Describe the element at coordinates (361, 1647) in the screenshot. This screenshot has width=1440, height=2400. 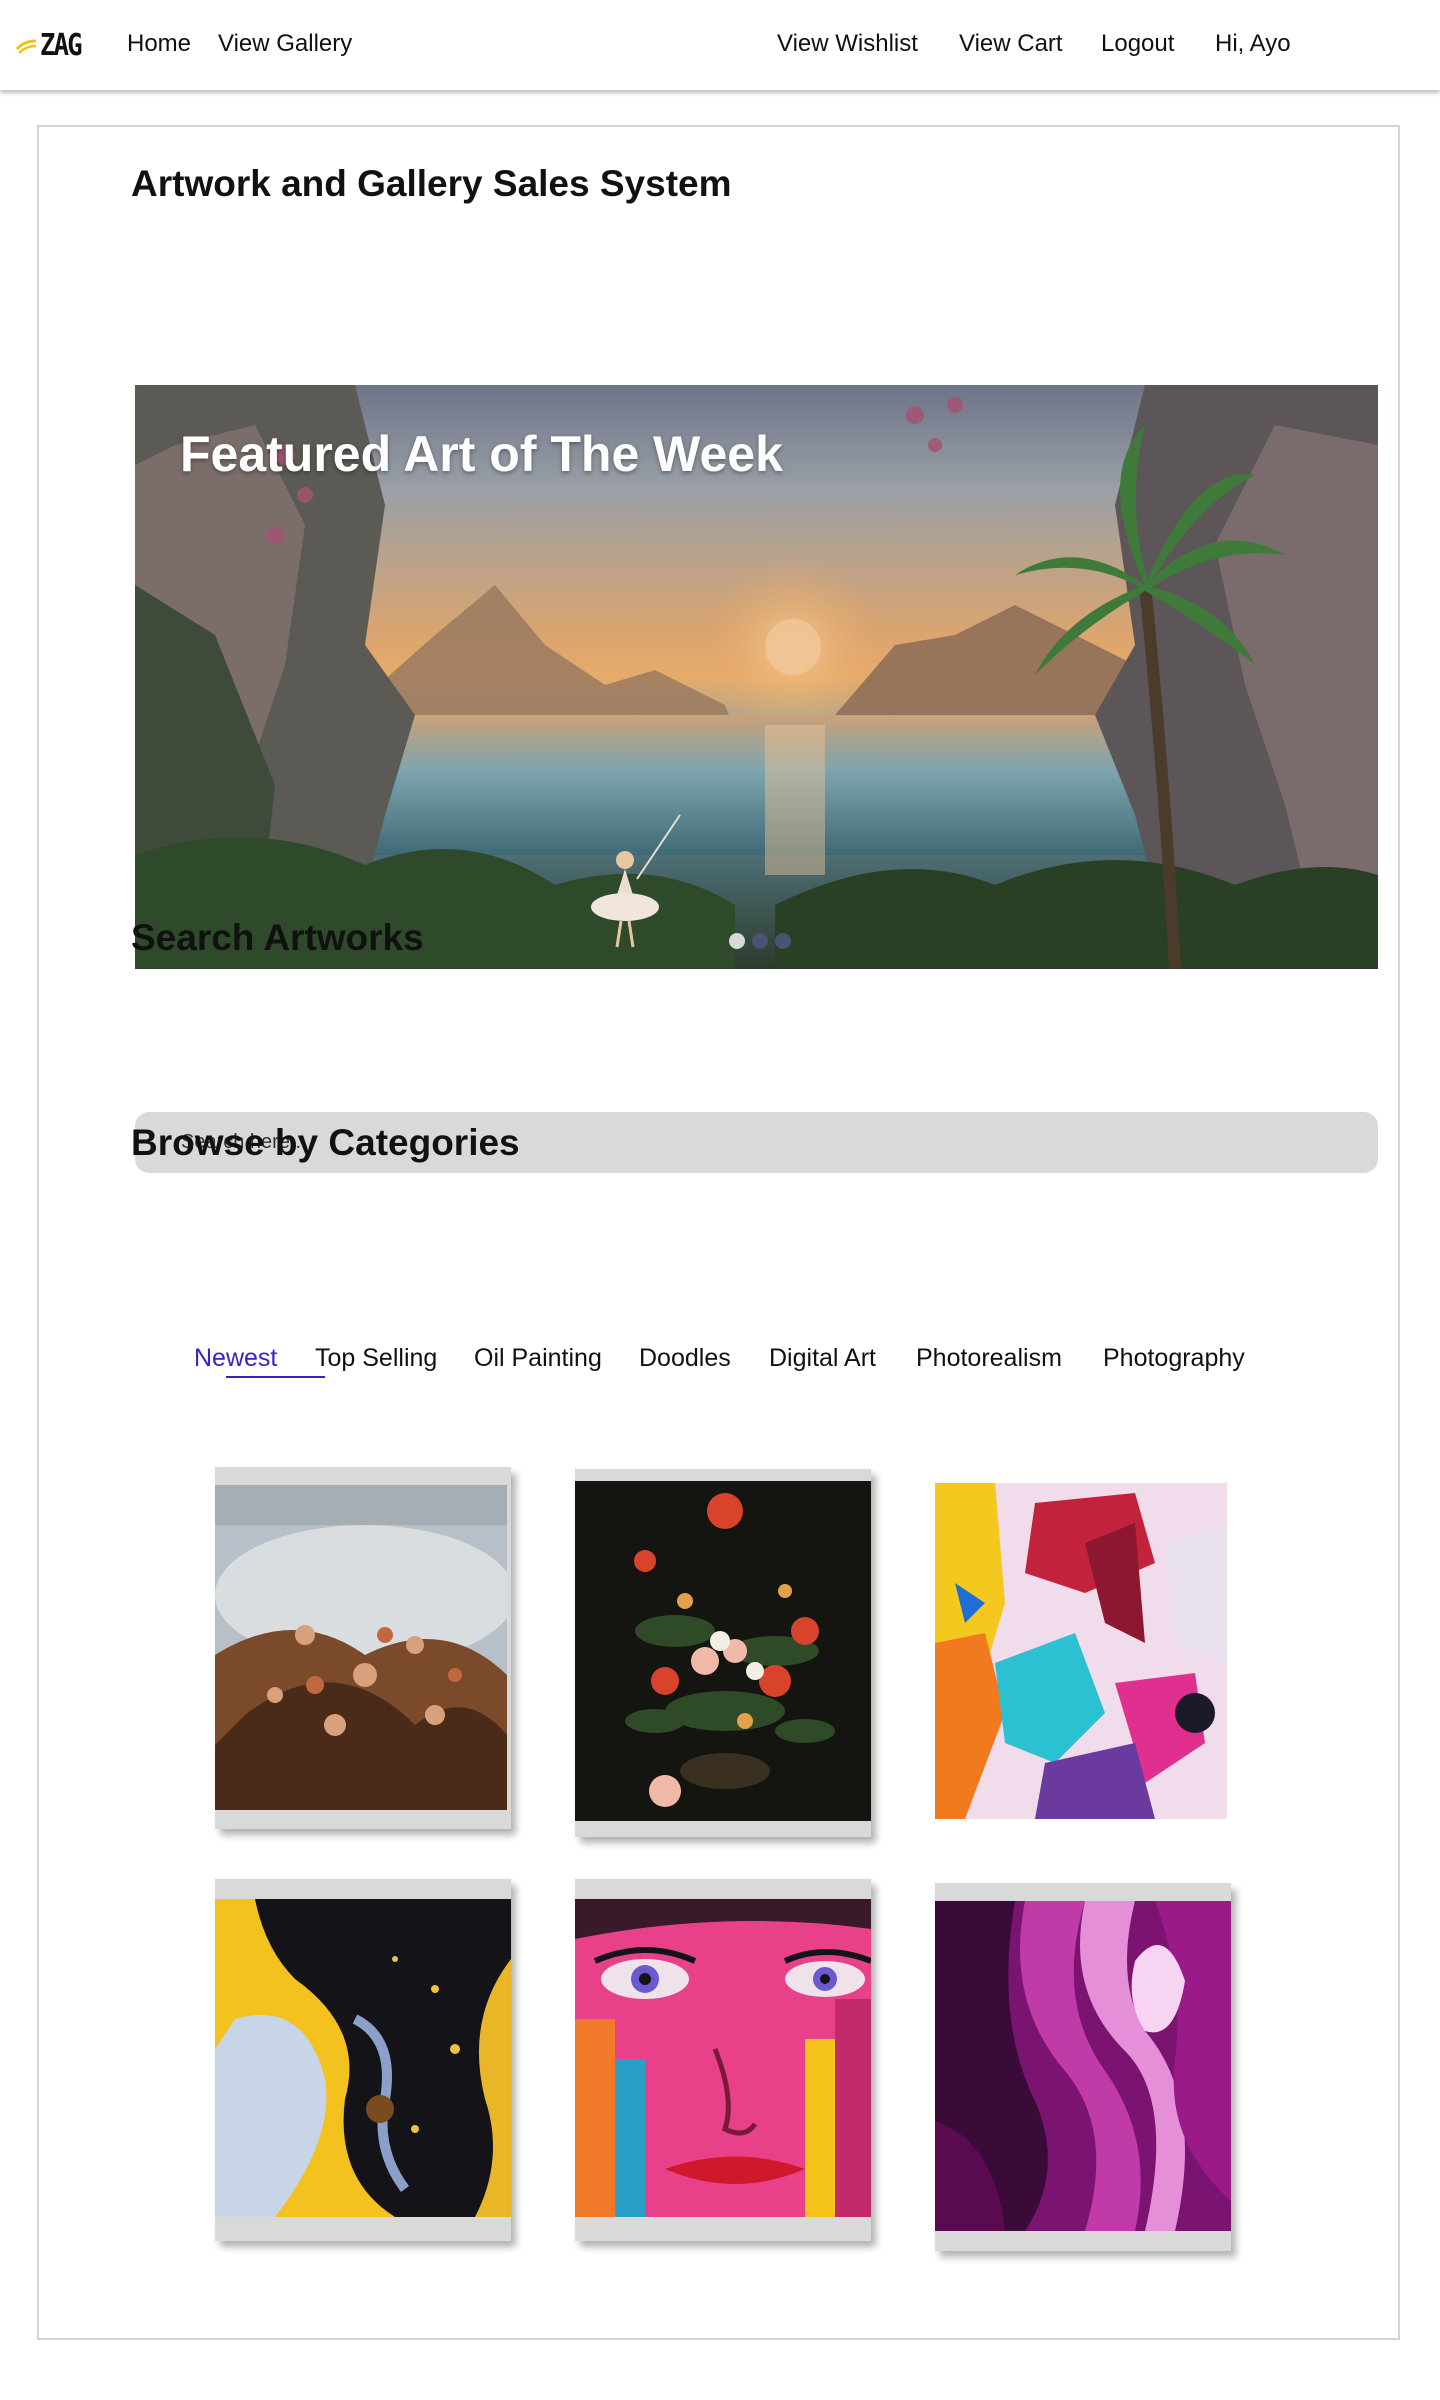
I see `artwork-image-baroque-ceiling` at that location.